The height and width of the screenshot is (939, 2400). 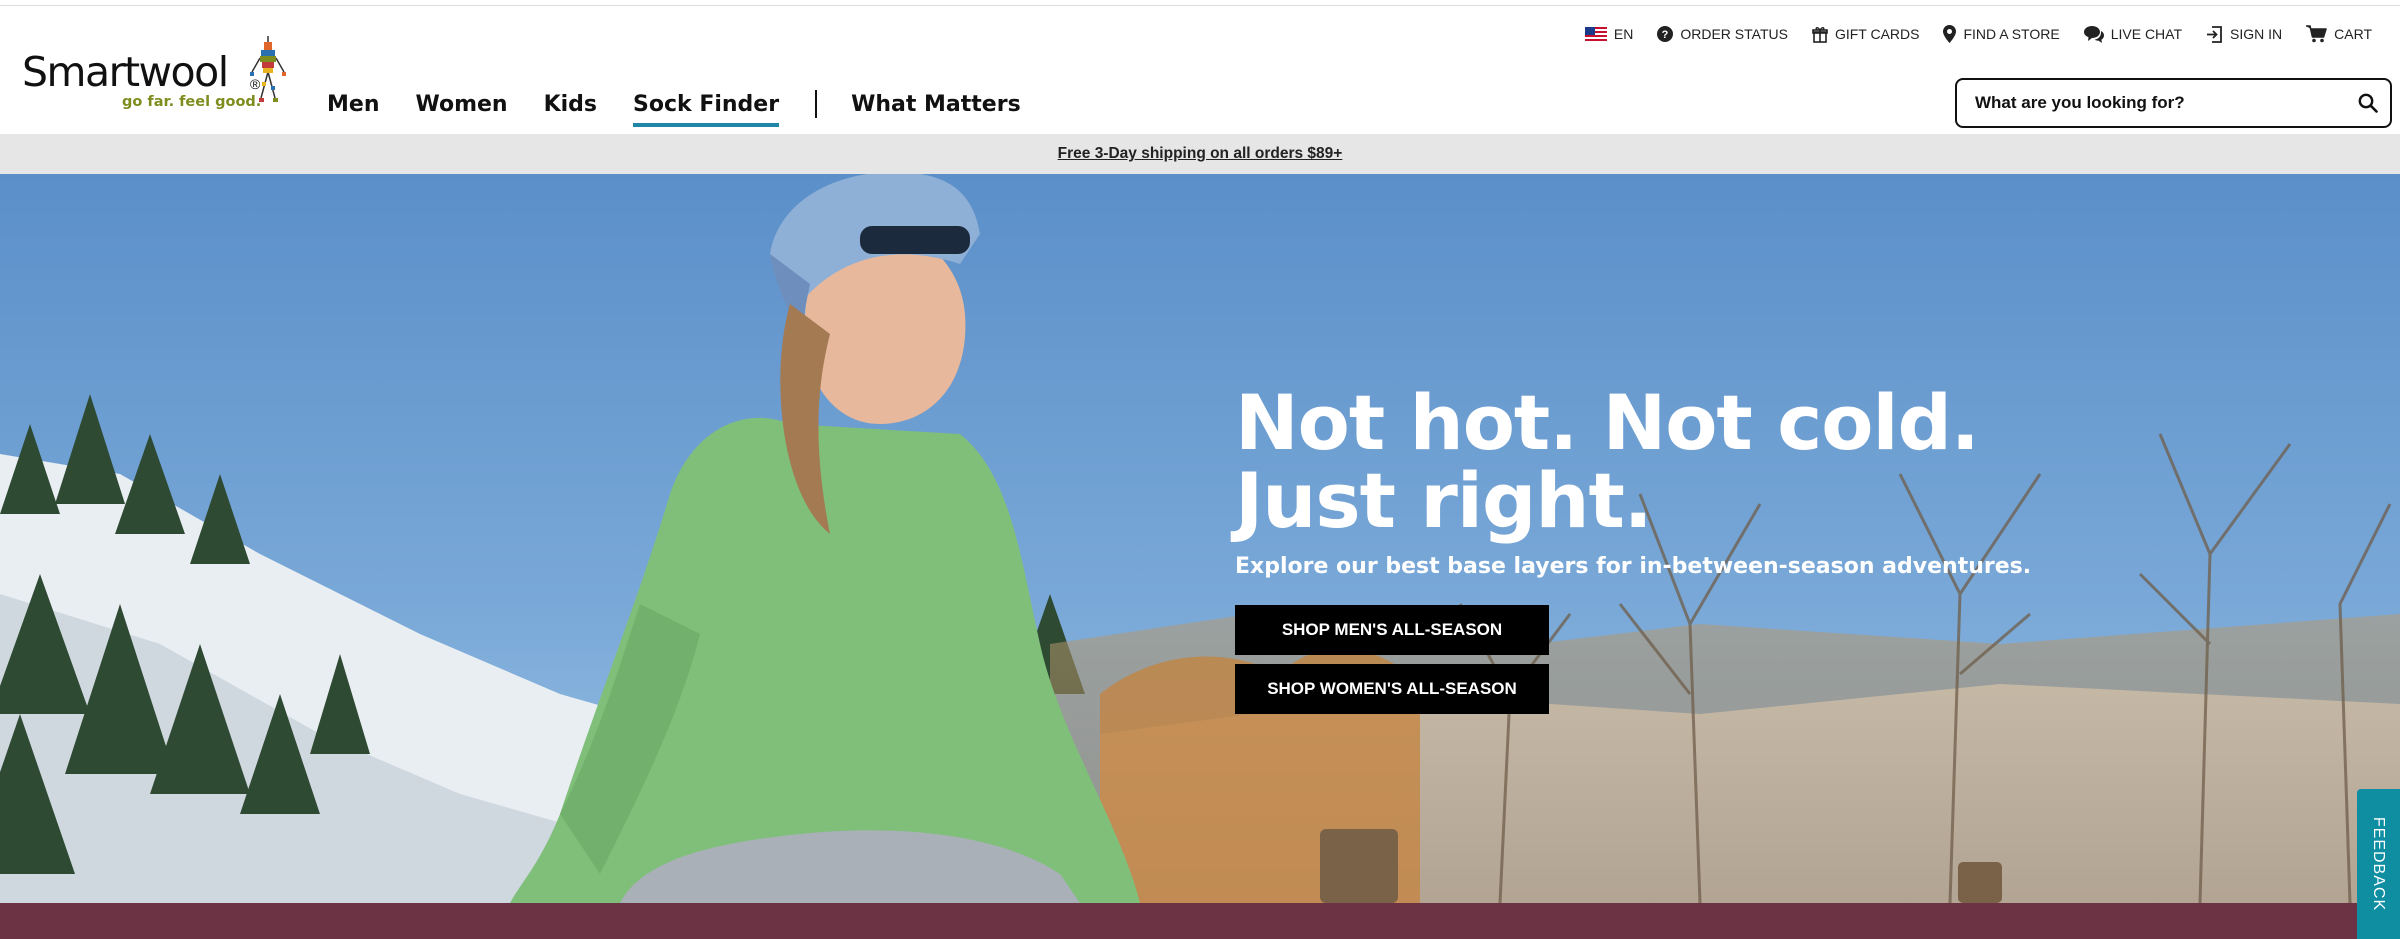 What do you see at coordinates (1392, 689) in the screenshot?
I see `shop-womens-all-season-button: SHOP WOMEN'S ALL-SEASON` at bounding box center [1392, 689].